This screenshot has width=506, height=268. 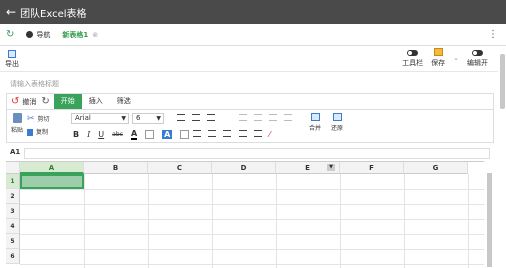 What do you see at coordinates (13, 256) in the screenshot?
I see `row-header-6: 6` at bounding box center [13, 256].